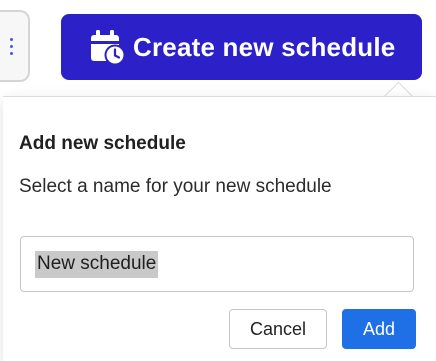  What do you see at coordinates (97, 264) in the screenshot?
I see `schedule-name-value: New schedule` at bounding box center [97, 264].